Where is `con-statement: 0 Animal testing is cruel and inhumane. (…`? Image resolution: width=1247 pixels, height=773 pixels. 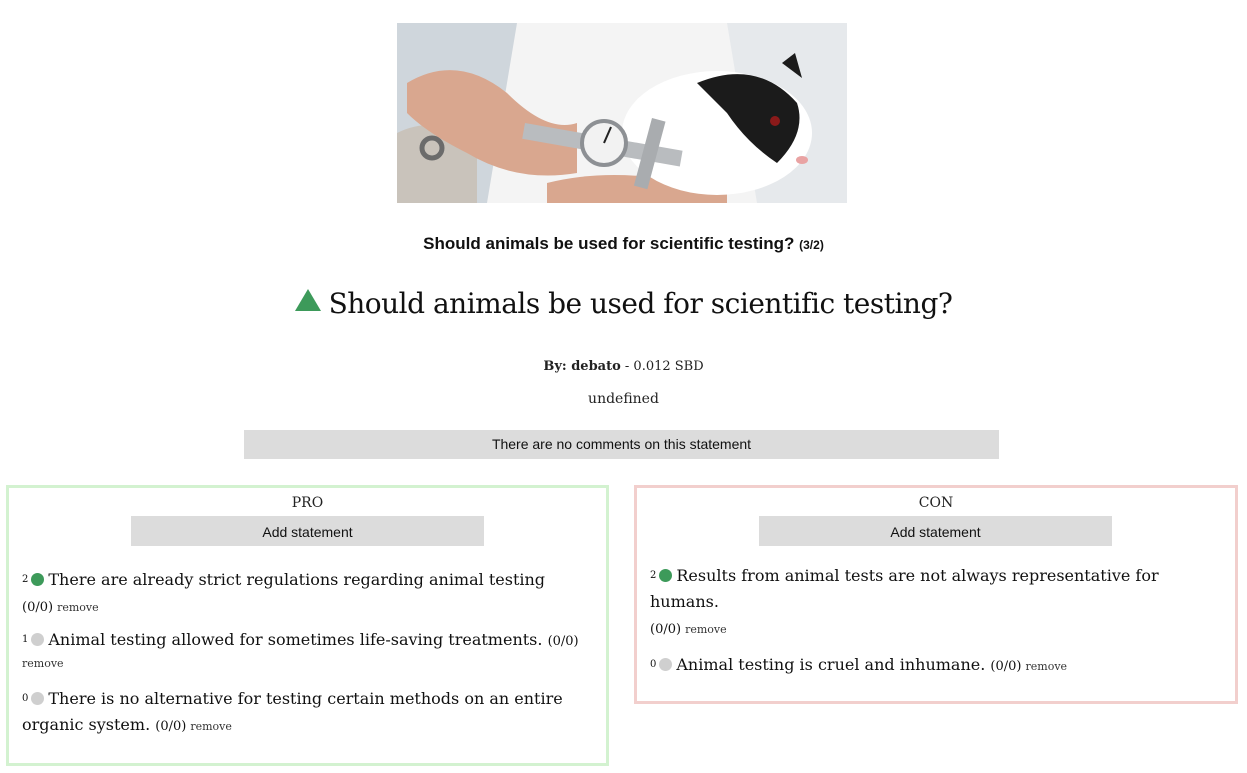
con-statement: 0 Animal testing is cruel and inhumane. (… is located at coordinates (933, 666).